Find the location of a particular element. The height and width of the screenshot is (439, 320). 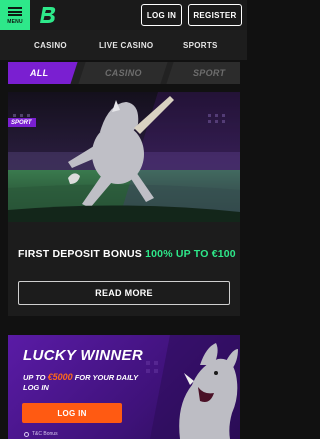

filter-casino: CASINO is located at coordinates (123, 73).